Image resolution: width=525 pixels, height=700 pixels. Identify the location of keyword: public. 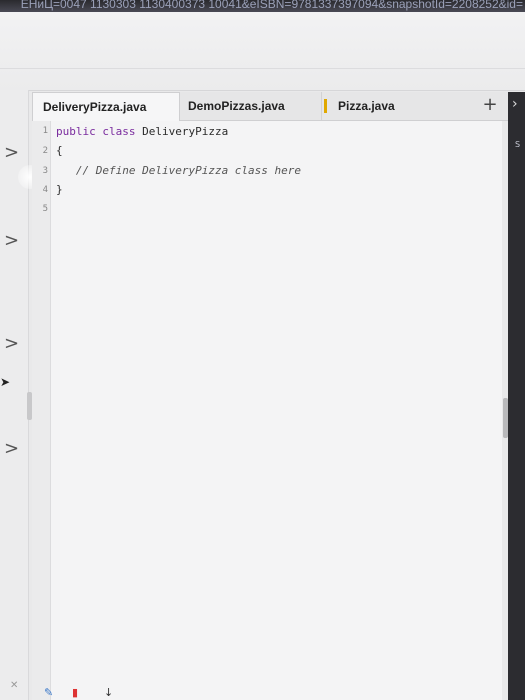
(76, 131).